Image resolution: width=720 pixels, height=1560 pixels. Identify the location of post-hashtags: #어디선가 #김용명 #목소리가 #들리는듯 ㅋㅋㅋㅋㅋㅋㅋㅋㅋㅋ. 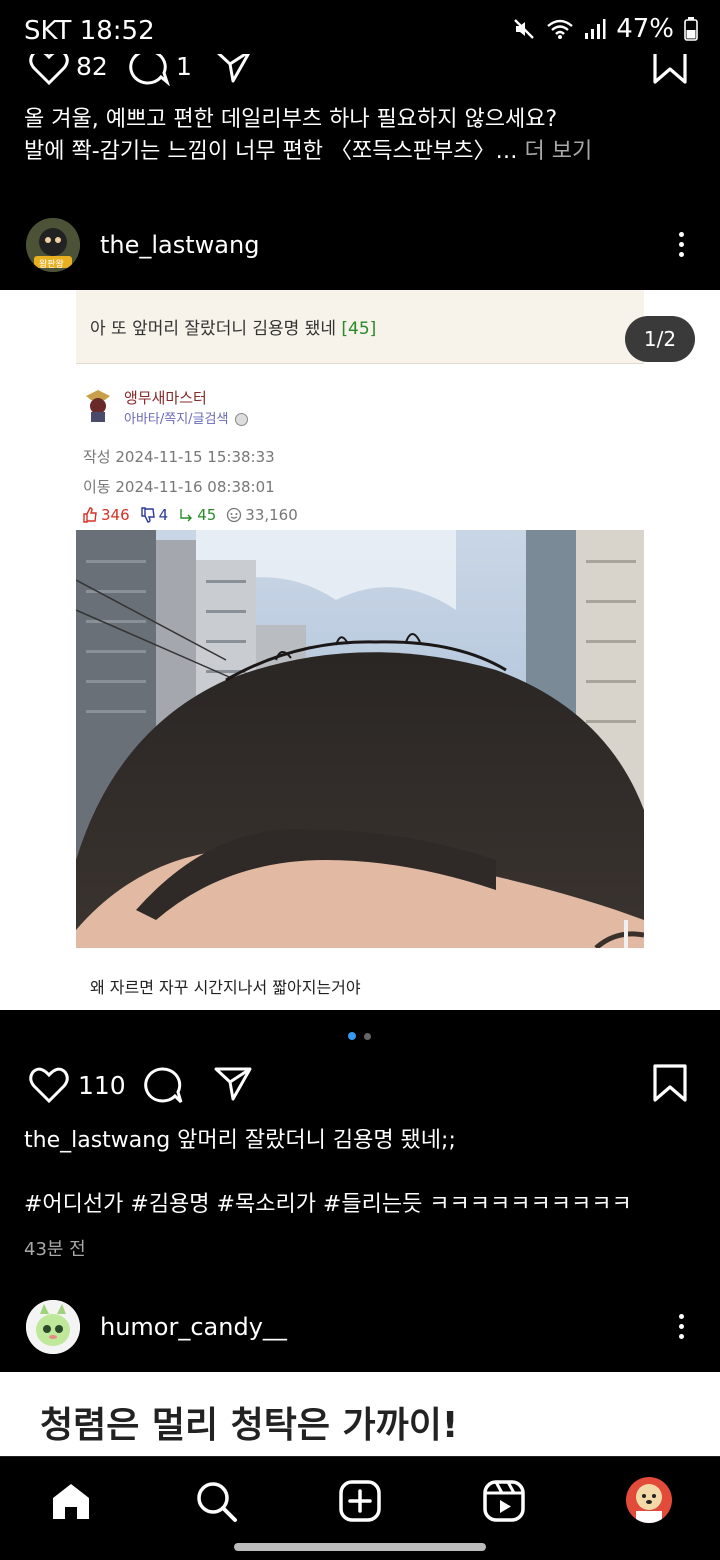
(369, 1205).